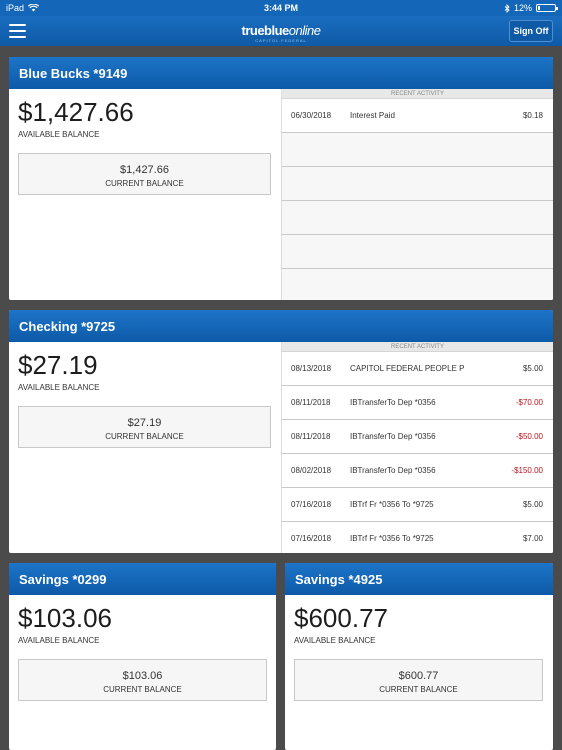 This screenshot has width=562, height=750. I want to click on activity-amount: -$70.00, so click(529, 402).